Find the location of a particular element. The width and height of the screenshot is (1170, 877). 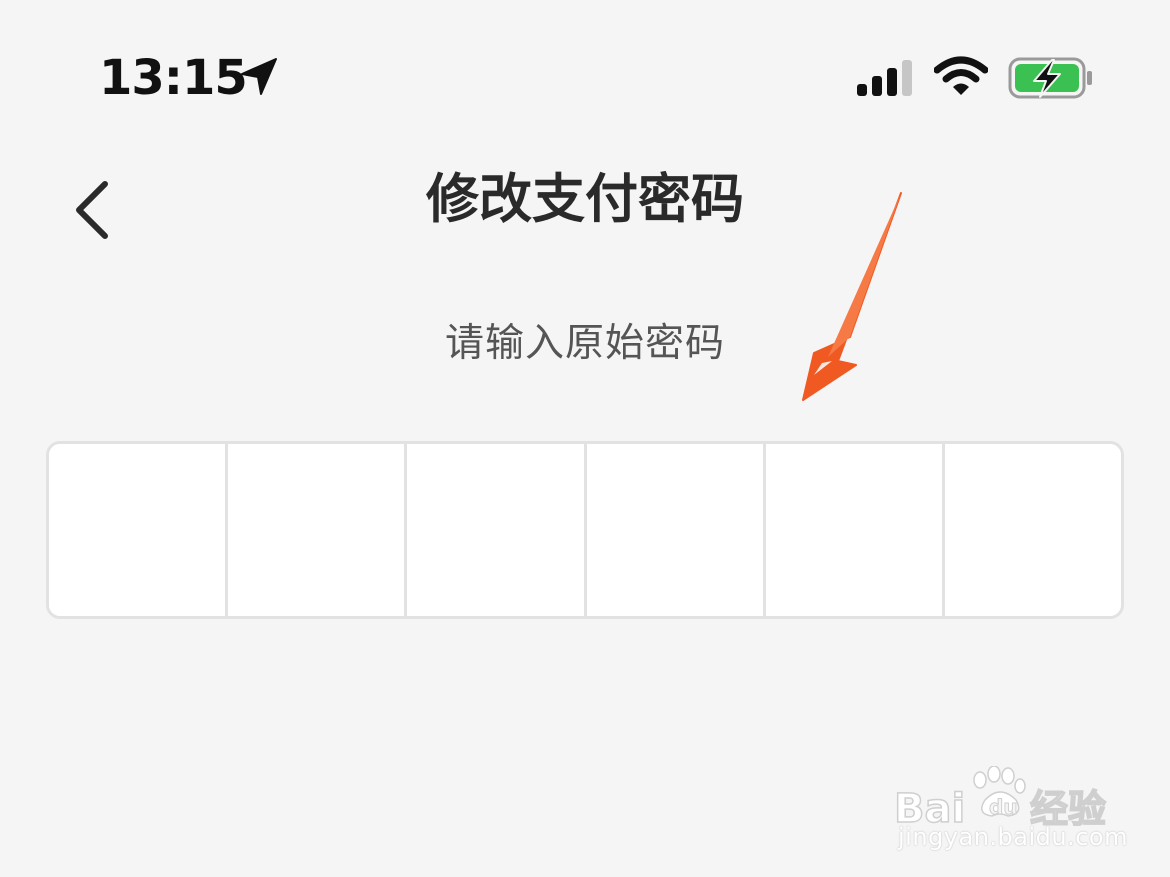

location-arrow-icon is located at coordinates (259, 76).